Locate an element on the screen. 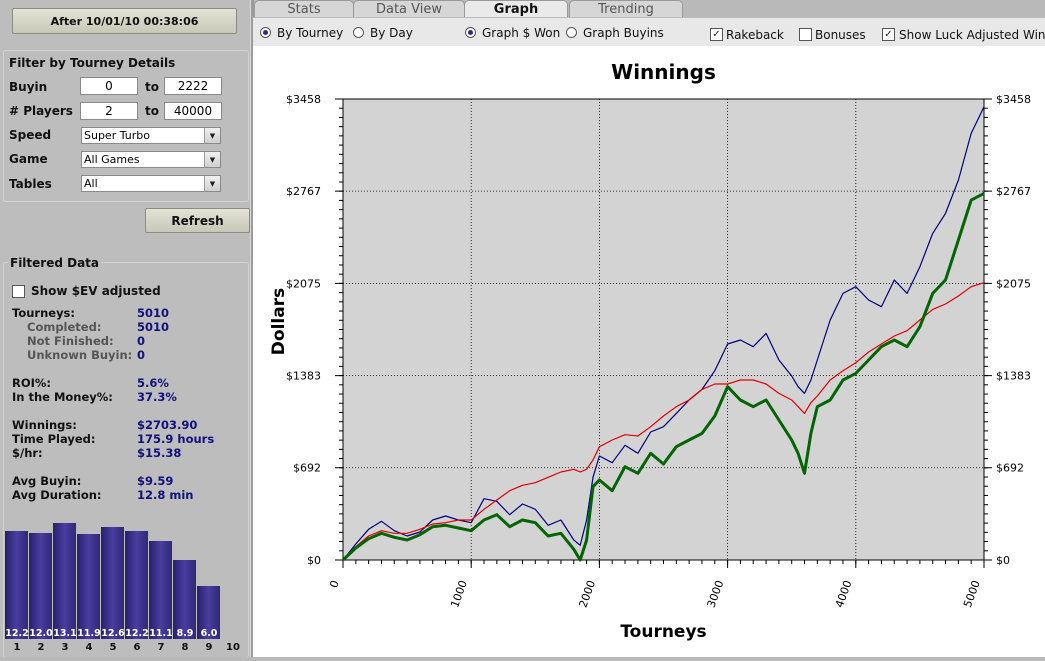  tab-trending: Trending is located at coordinates (626, 8).